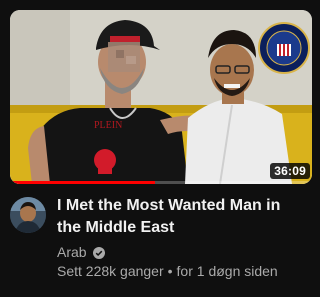 This screenshot has height=297, width=320. I want to click on duration-badge: 36:09, so click(290, 171).